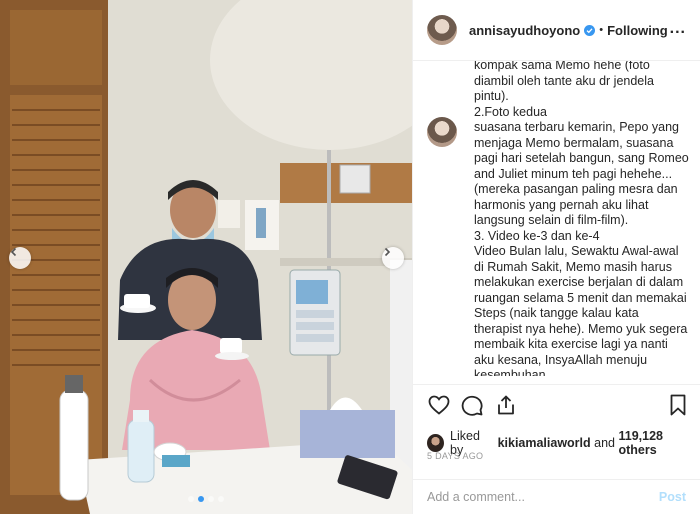 The width and height of the screenshot is (700, 514). What do you see at coordinates (605, 443) in the screenshot?
I see `likes-middle: and` at bounding box center [605, 443].